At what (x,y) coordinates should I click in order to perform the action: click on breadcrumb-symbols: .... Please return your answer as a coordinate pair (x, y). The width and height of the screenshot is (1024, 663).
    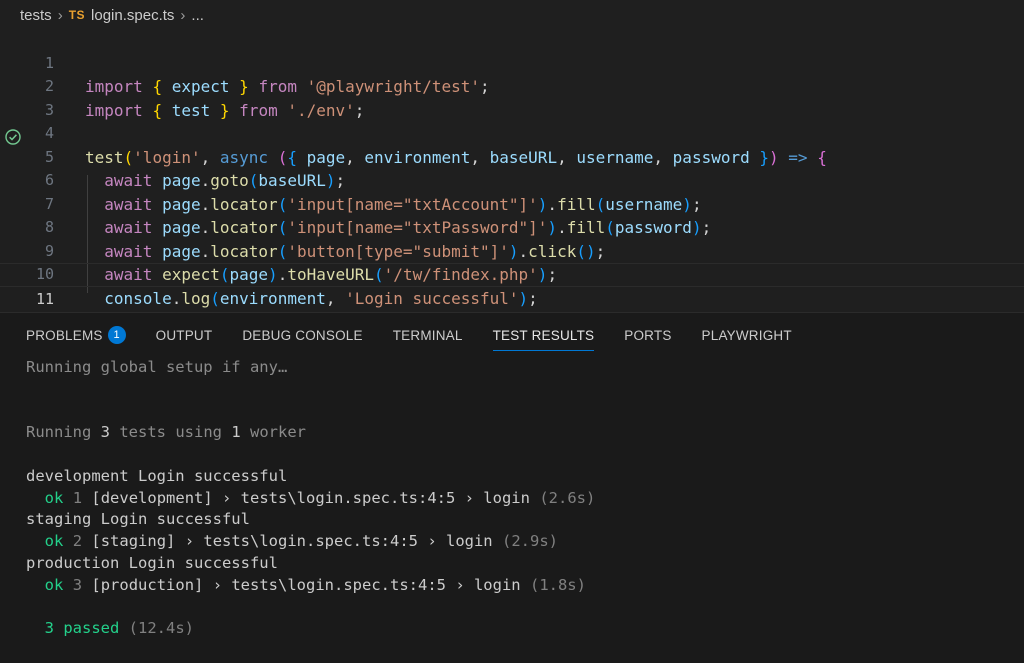
    Looking at the image, I should click on (197, 15).